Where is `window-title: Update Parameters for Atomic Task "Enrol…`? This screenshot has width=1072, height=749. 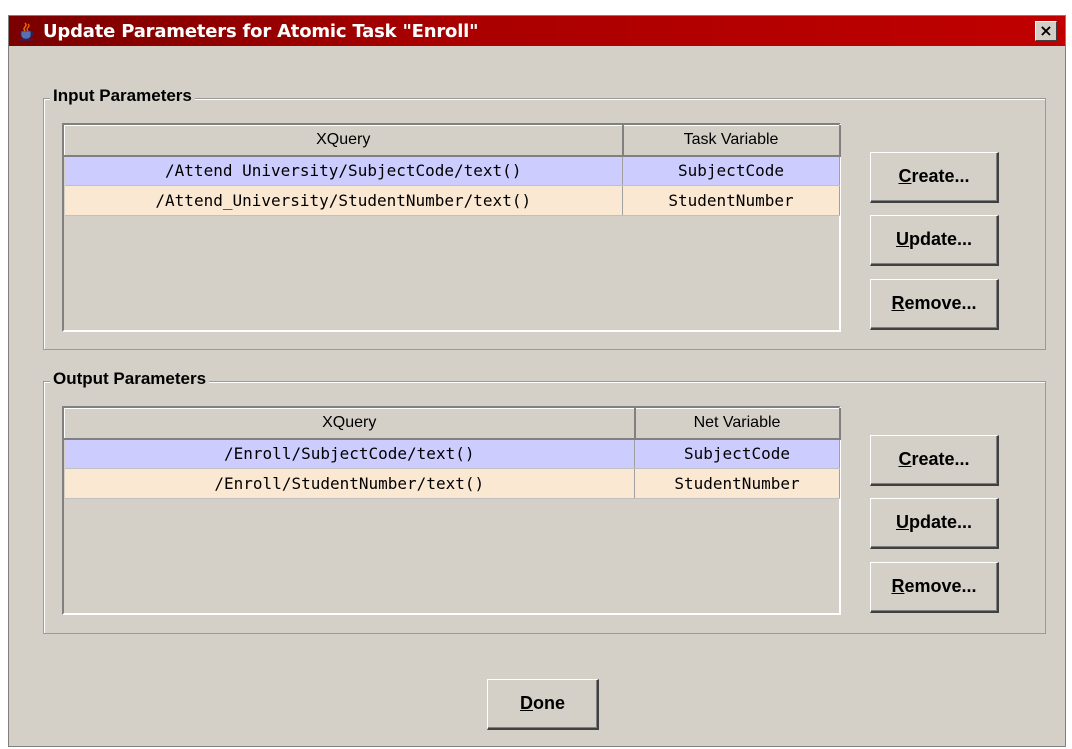 window-title: Update Parameters for Atomic Task "Enrol… is located at coordinates (261, 31).